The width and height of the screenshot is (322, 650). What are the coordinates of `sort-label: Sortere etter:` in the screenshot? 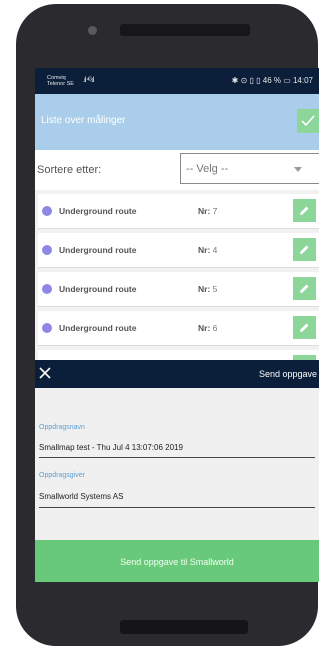 It's located at (69, 170).